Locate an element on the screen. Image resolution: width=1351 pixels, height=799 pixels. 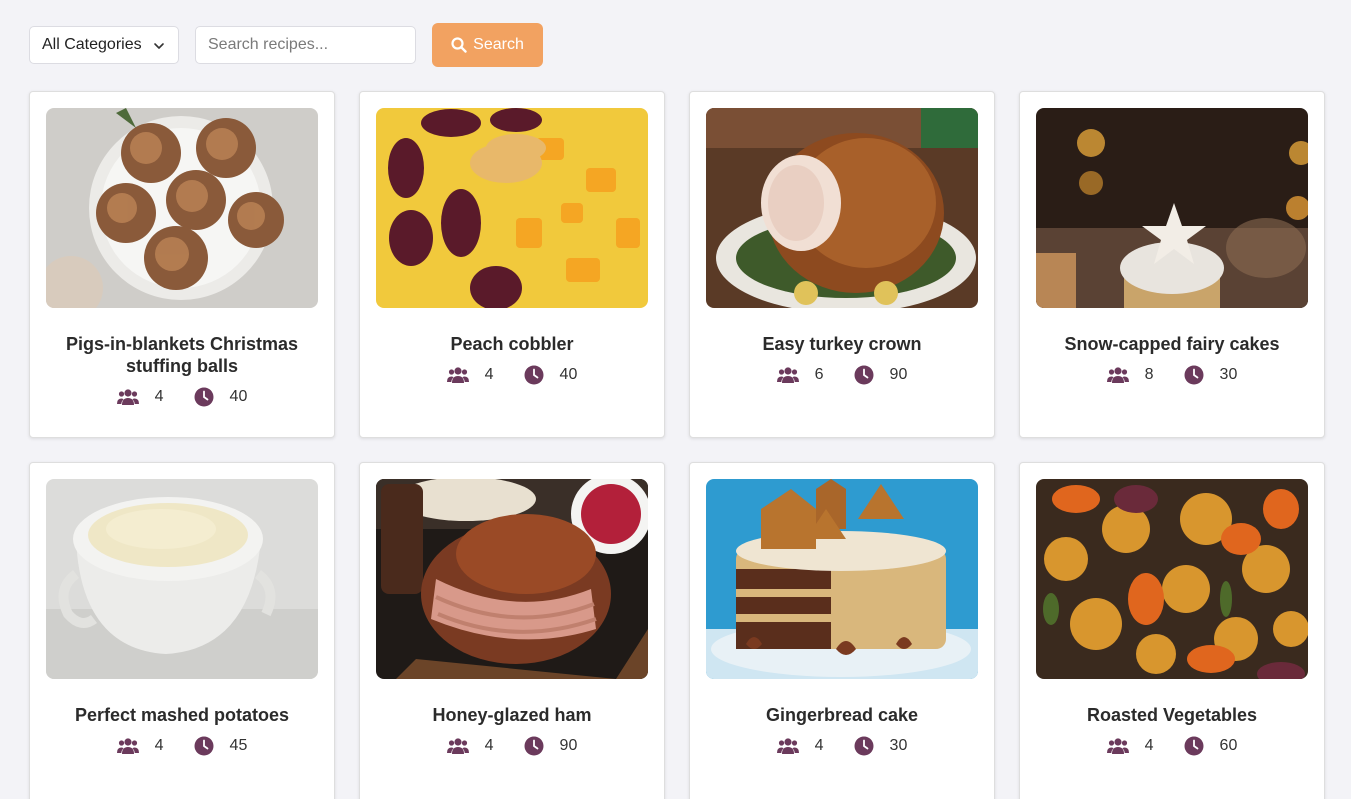
recipe-card: Perfect mashed potatoes 4 45 is located at coordinates (182, 630).